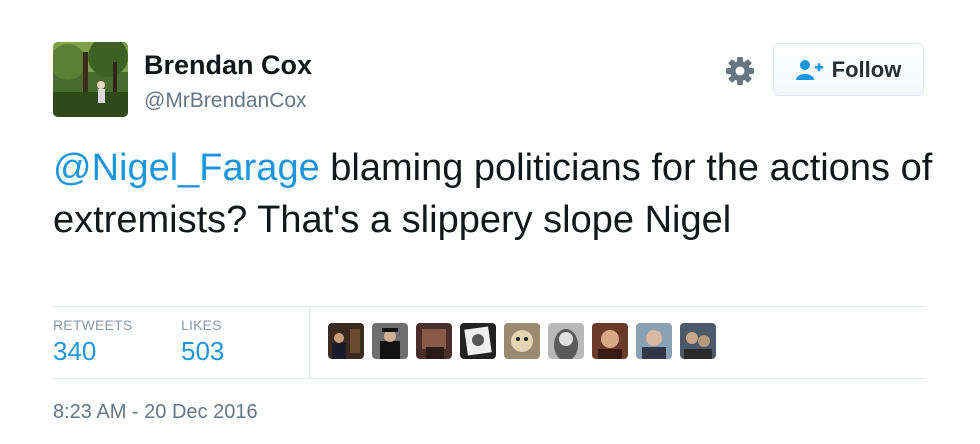 Image resolution: width=980 pixels, height=444 pixels. I want to click on follow-button-label: Follow, so click(866, 69).